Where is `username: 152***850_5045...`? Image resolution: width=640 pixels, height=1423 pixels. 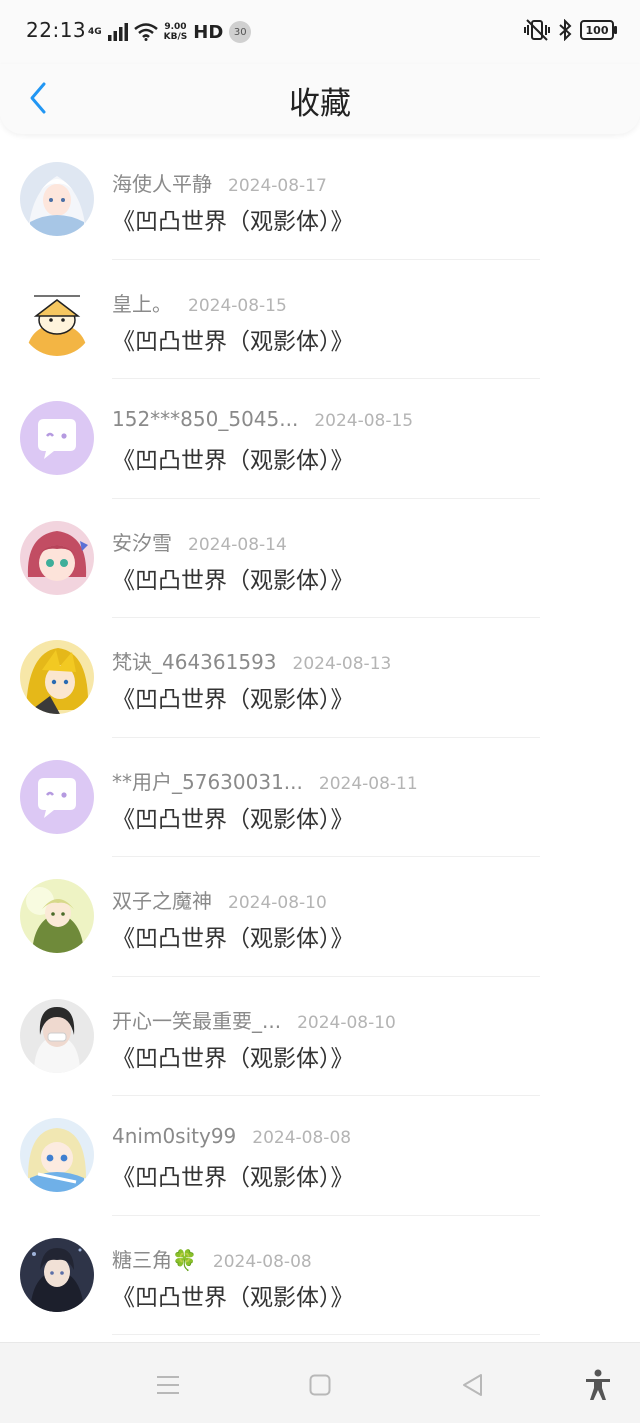 username: 152***850_5045... is located at coordinates (205, 419).